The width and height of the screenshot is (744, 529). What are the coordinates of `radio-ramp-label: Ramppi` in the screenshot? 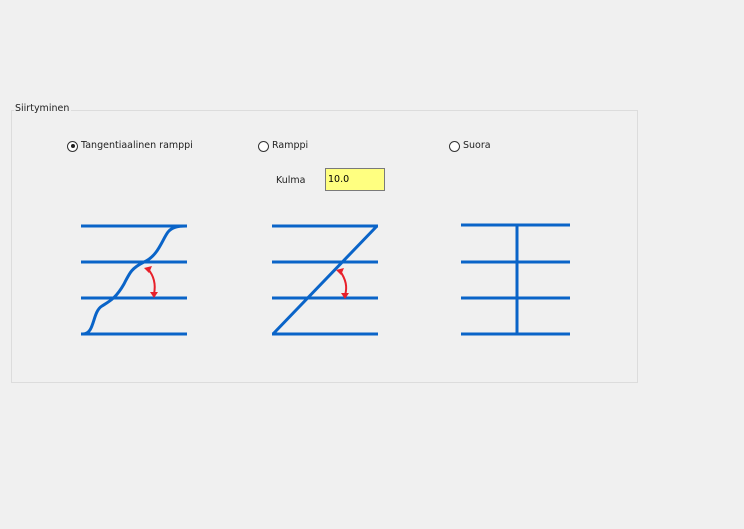 It's located at (290, 145).